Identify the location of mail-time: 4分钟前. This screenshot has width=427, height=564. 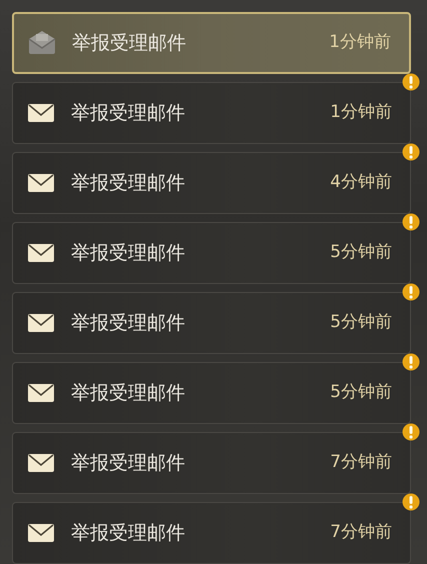
(361, 182).